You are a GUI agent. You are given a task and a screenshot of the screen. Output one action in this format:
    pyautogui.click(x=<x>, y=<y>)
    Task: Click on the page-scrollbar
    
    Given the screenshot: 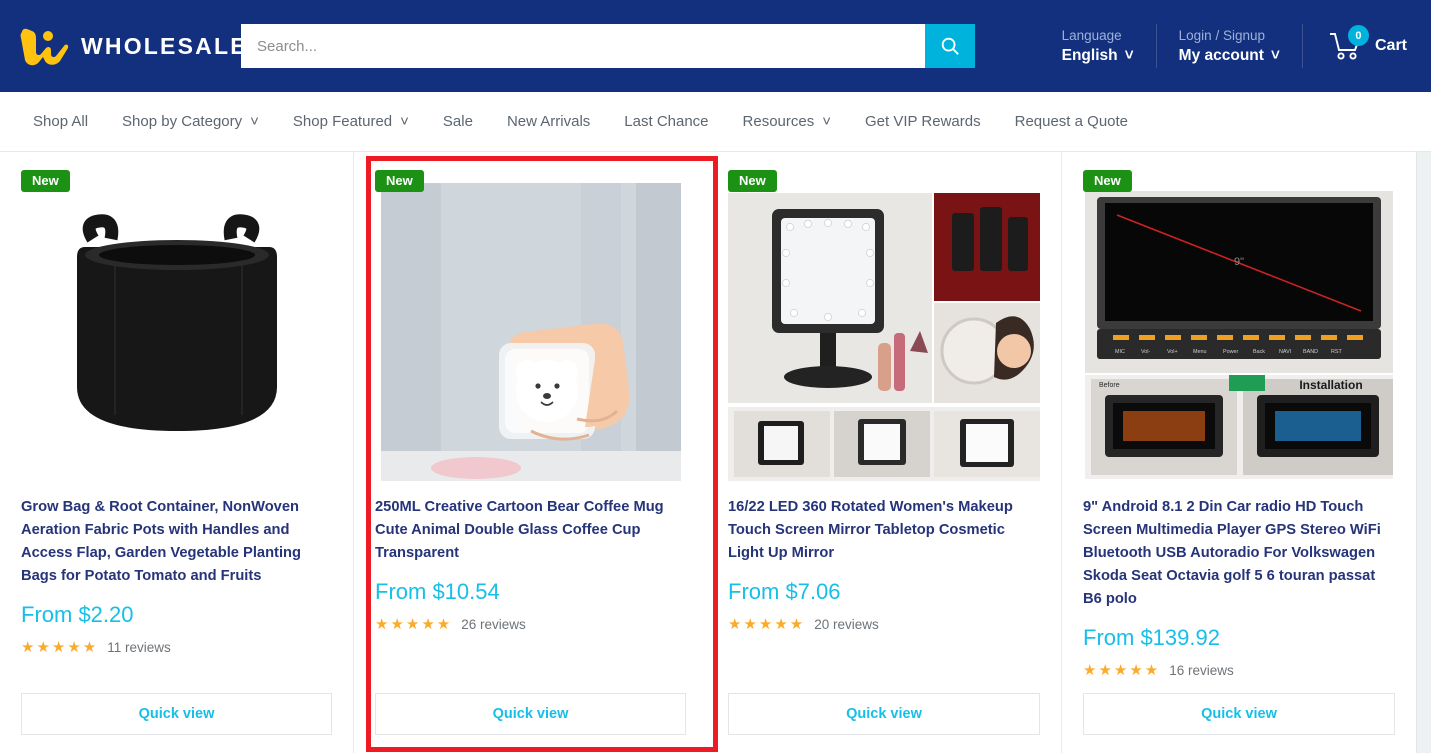 What is the action you would take?
    pyautogui.click(x=1423, y=452)
    